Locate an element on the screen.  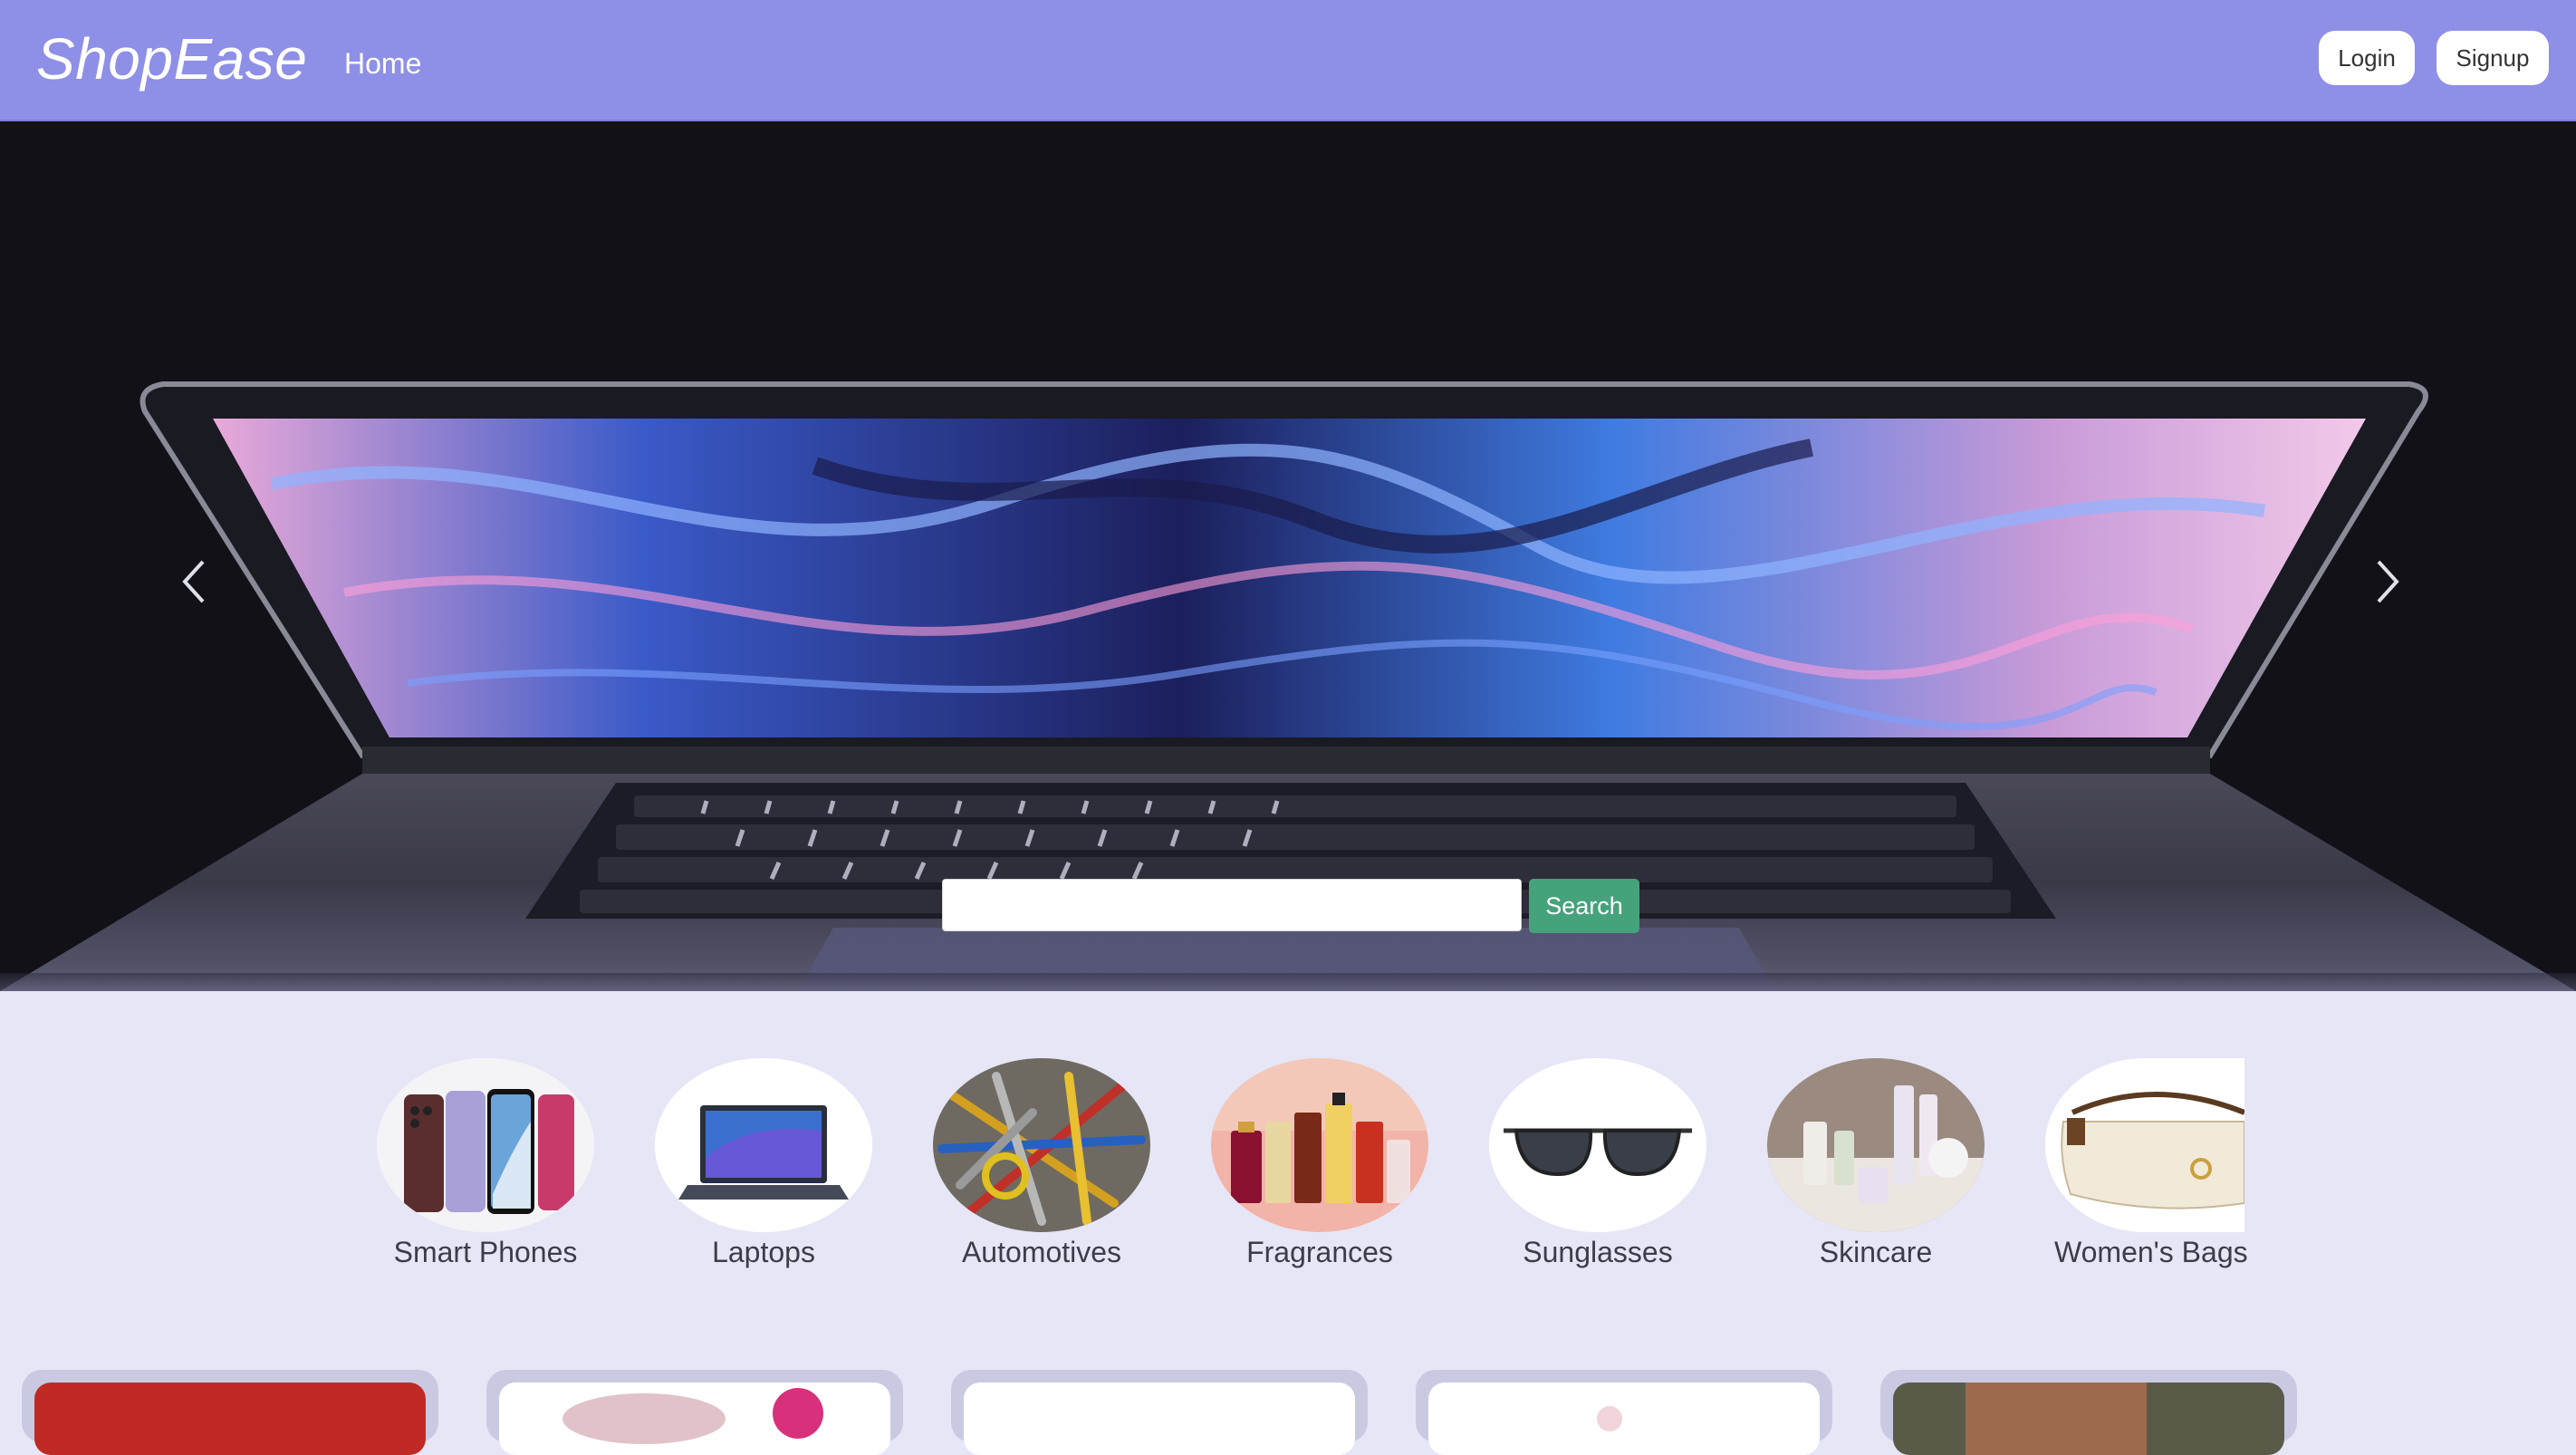
navbar: ShopEase Home Login Signup is located at coordinates (1288, 61).